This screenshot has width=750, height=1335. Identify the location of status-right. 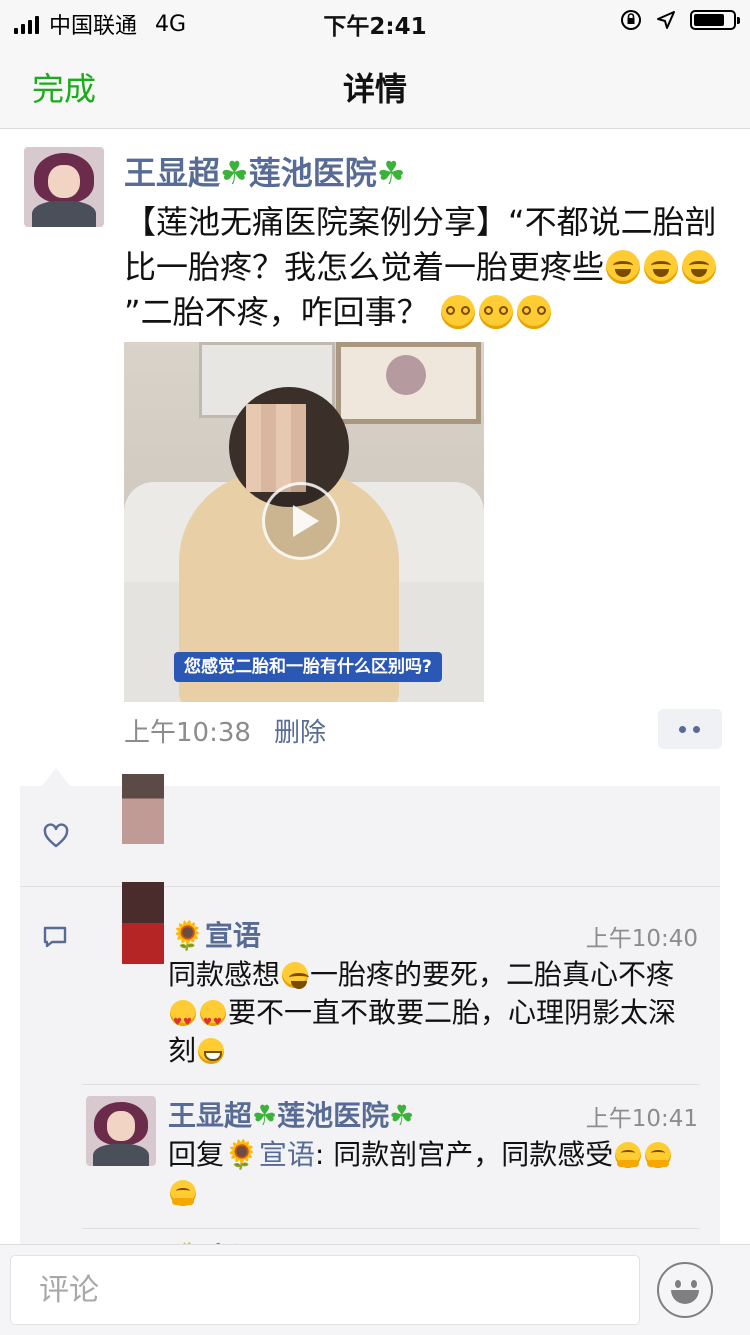
(680, 20).